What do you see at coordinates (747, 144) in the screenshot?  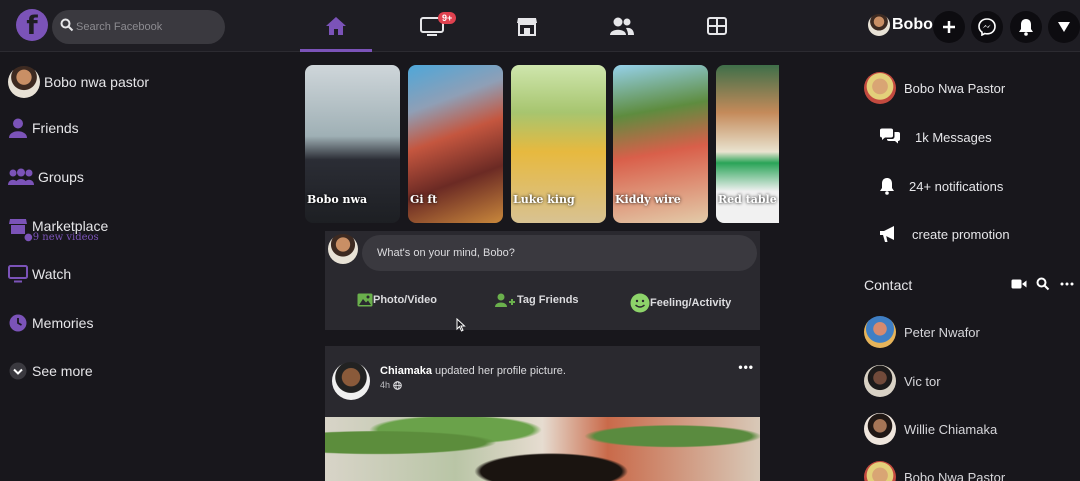 I see `story-card: Red table` at bounding box center [747, 144].